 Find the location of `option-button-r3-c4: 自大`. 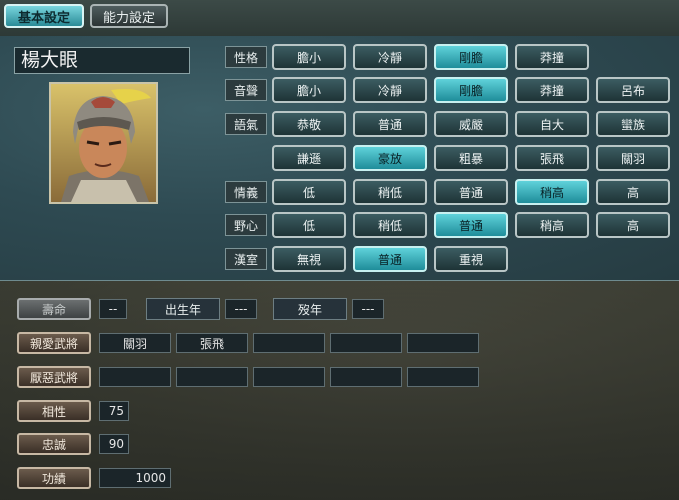

option-button-r3-c4: 自大 is located at coordinates (552, 124).